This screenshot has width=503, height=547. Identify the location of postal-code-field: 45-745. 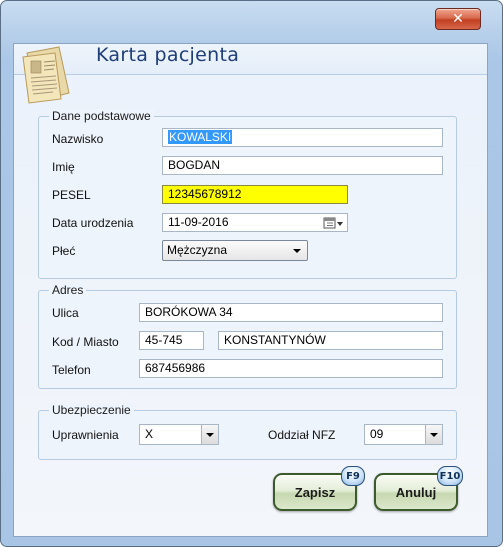
(171, 340).